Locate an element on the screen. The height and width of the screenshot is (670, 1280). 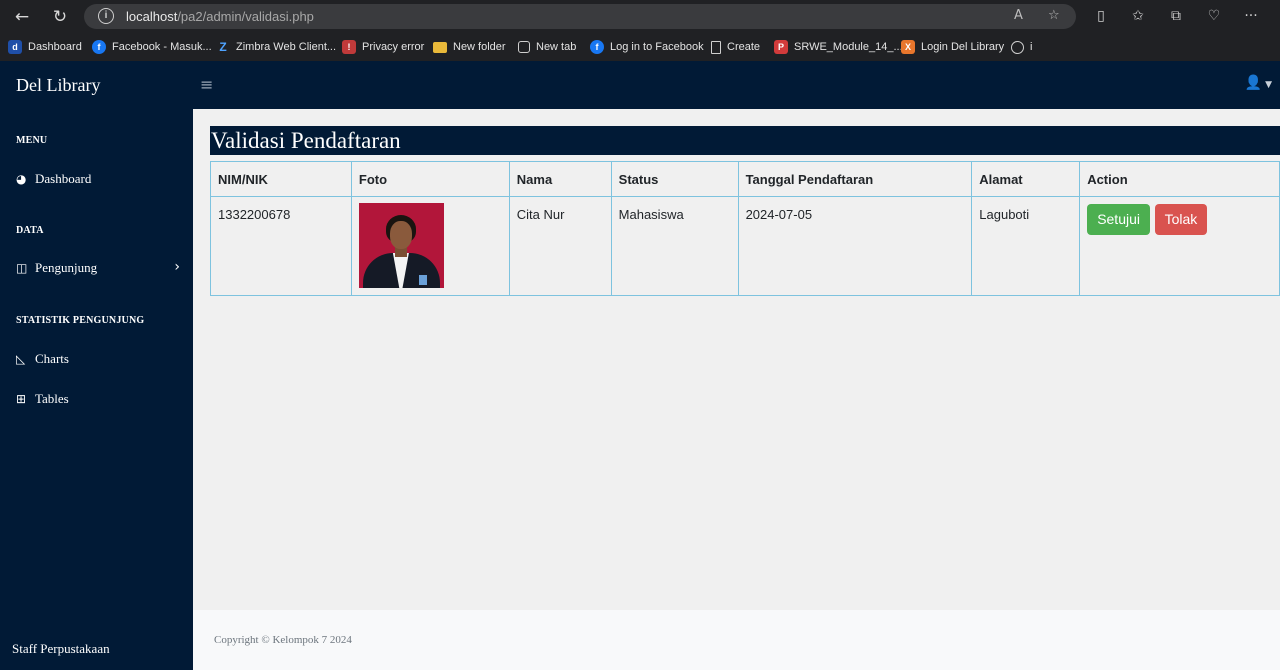
more-options-icon: ··· is located at coordinates (1251, 17).